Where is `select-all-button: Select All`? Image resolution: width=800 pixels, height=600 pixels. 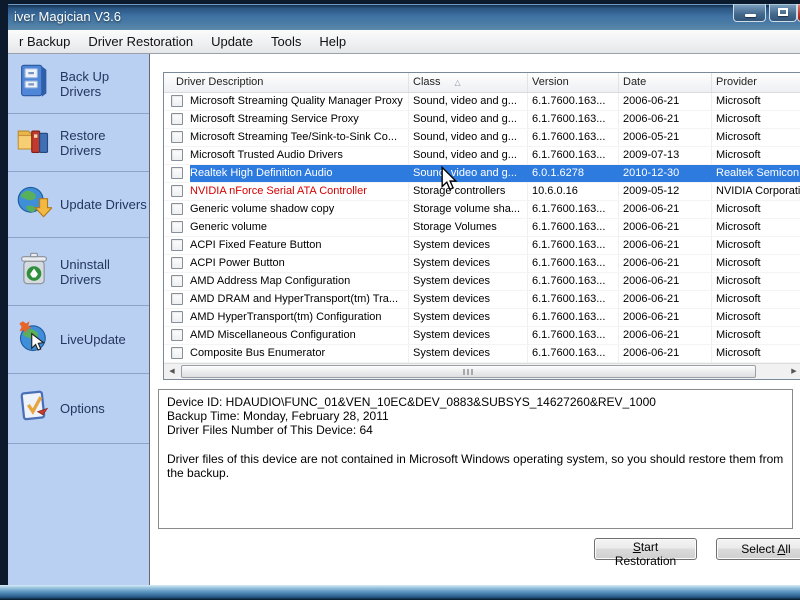 select-all-button: Select All is located at coordinates (758, 549).